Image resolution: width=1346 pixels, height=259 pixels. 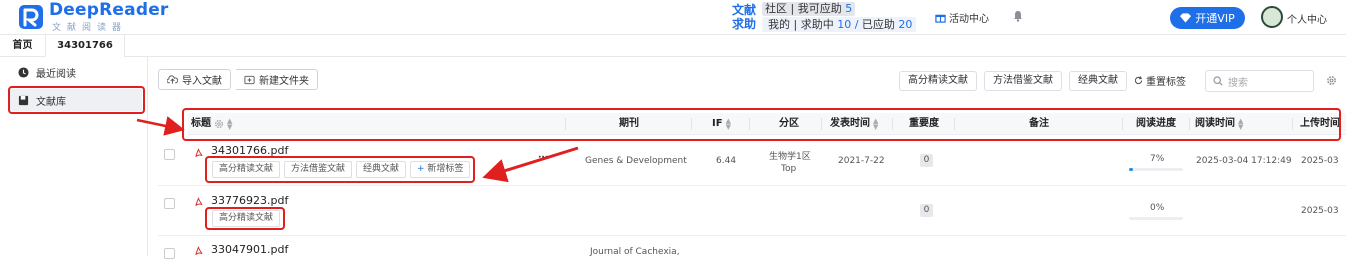 What do you see at coordinates (1215, 18) in the screenshot?
I see `open-vip-label: 开通VIP` at bounding box center [1215, 18].